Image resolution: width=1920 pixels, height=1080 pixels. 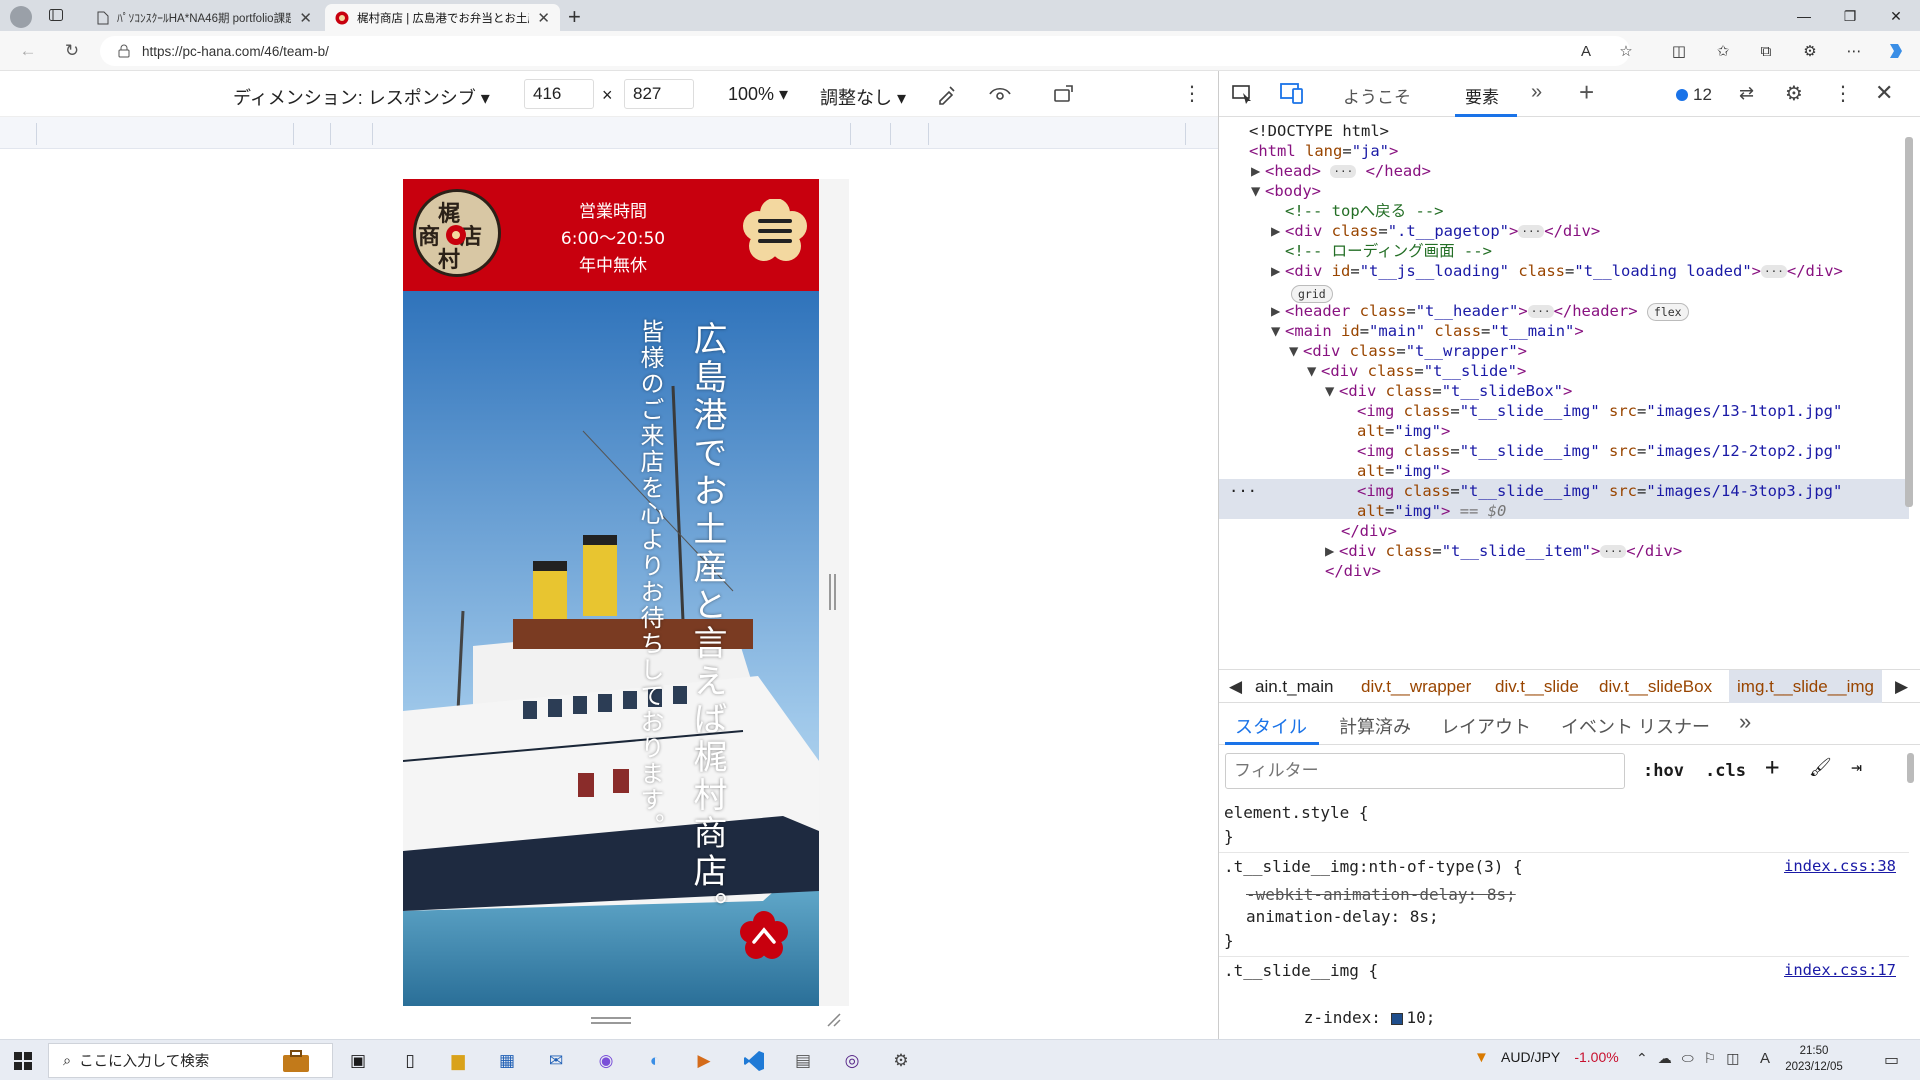 What do you see at coordinates (1766, 51) in the screenshot?
I see `collections-icon: ⧉` at bounding box center [1766, 51].